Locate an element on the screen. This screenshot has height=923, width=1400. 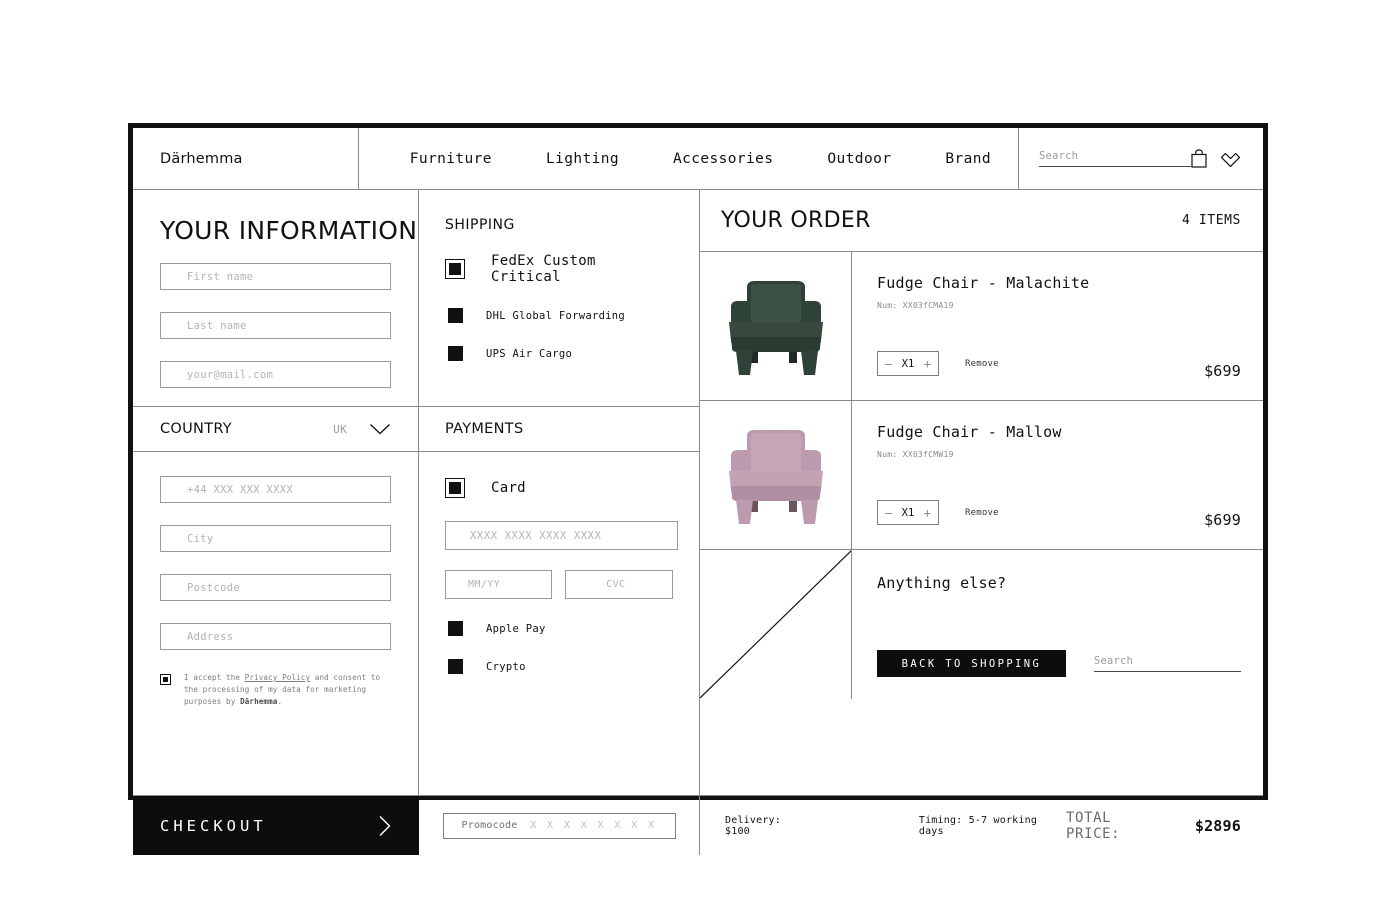
payment-option-card: Card is located at coordinates (559, 488).